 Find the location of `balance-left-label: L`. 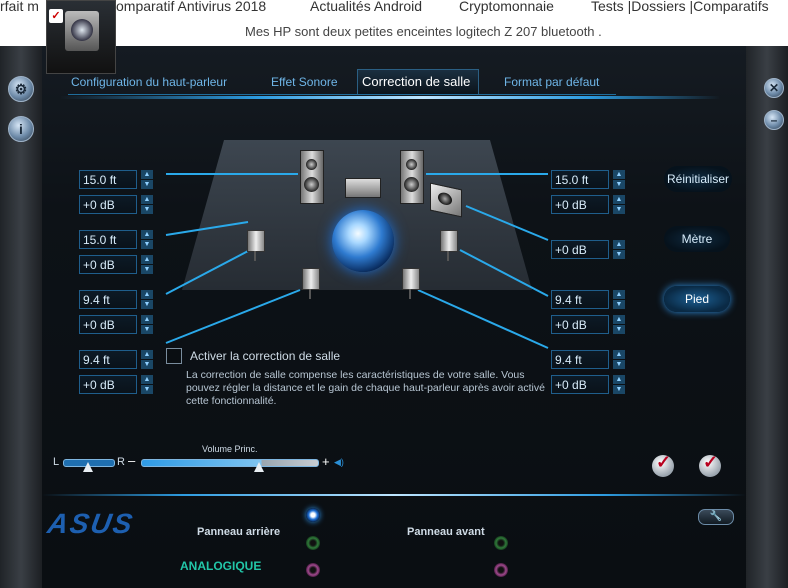

balance-left-label: L is located at coordinates (56, 462).